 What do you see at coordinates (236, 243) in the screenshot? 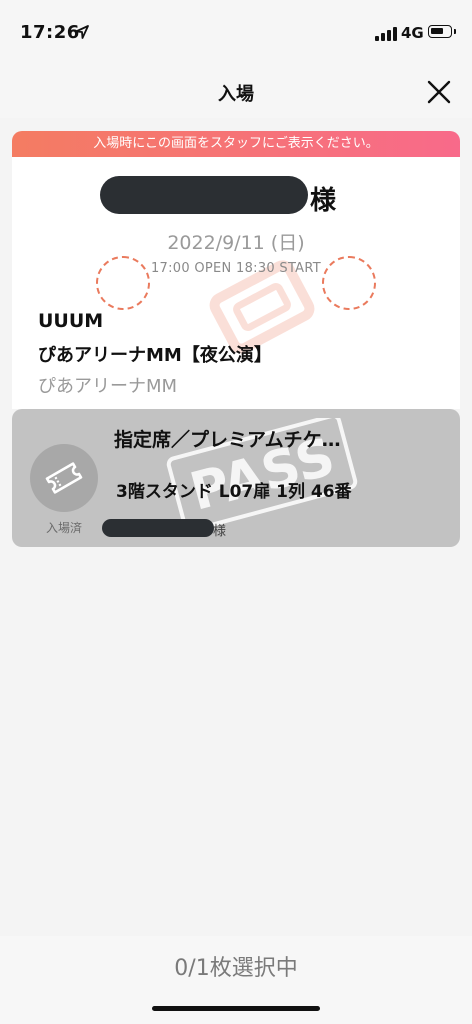
I see `event-date: 2022/9/11 (日)` at bounding box center [236, 243].